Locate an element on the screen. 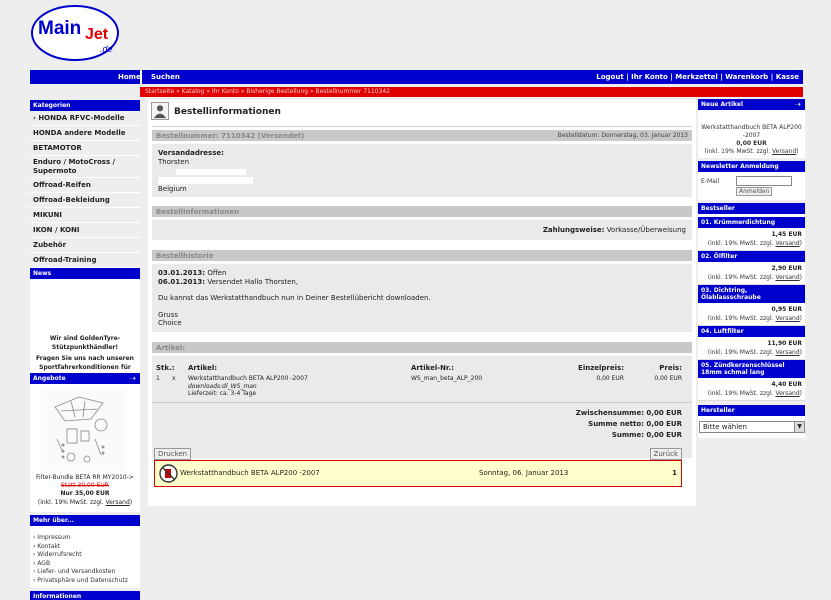  category-item: MIKUNI is located at coordinates (85, 215).